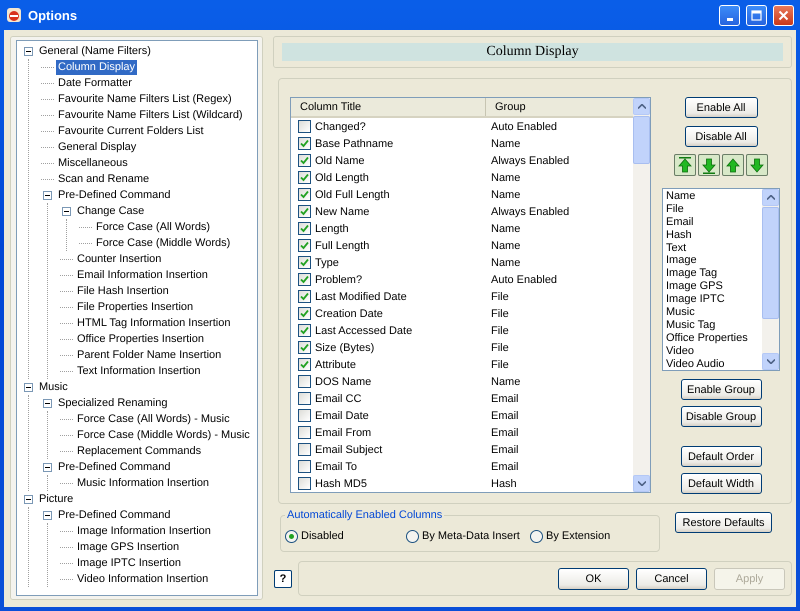 Image resolution: width=800 pixels, height=611 pixels. Describe the element at coordinates (712, 338) in the screenshot. I see `list-item: Office Properties` at that location.